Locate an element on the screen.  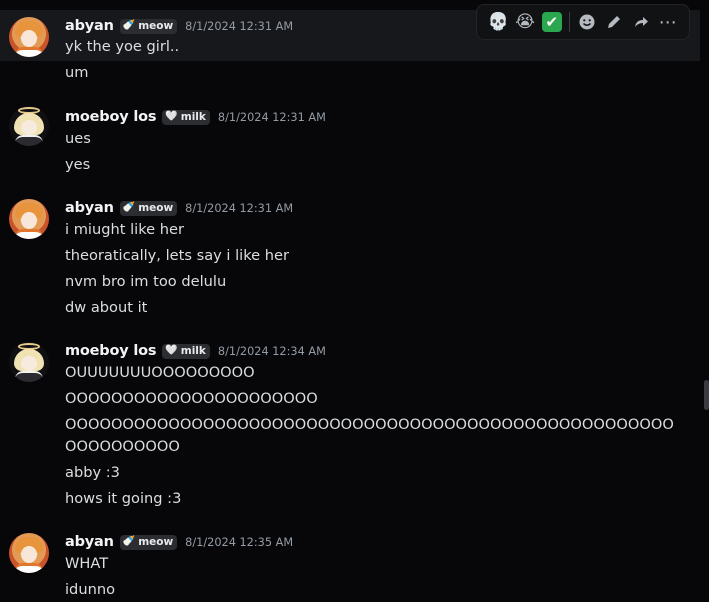
more-button: ⋯ is located at coordinates (667, 22).